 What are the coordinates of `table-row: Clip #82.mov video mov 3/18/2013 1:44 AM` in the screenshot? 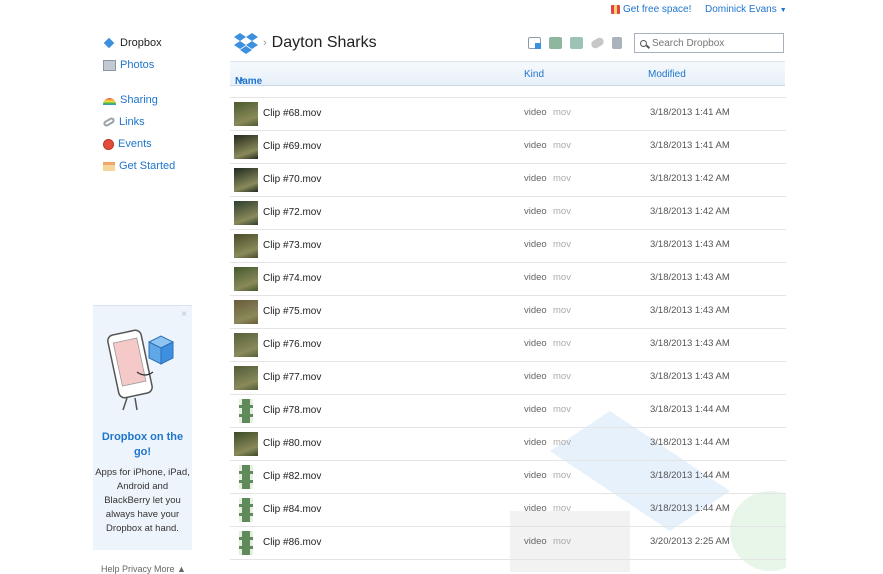 It's located at (508, 477).